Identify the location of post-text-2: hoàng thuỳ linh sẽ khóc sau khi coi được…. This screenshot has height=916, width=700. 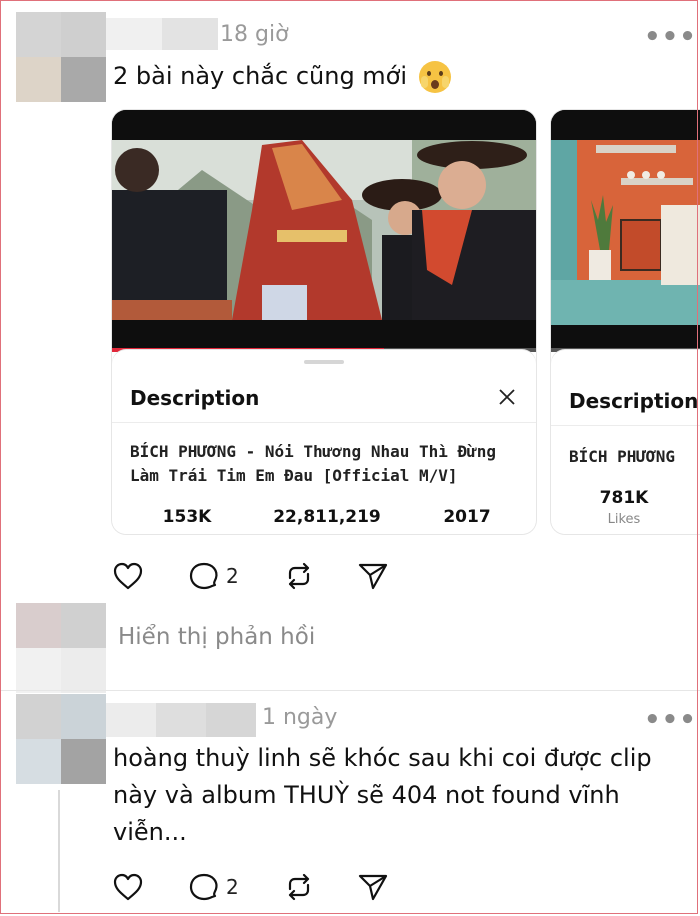
(382, 795).